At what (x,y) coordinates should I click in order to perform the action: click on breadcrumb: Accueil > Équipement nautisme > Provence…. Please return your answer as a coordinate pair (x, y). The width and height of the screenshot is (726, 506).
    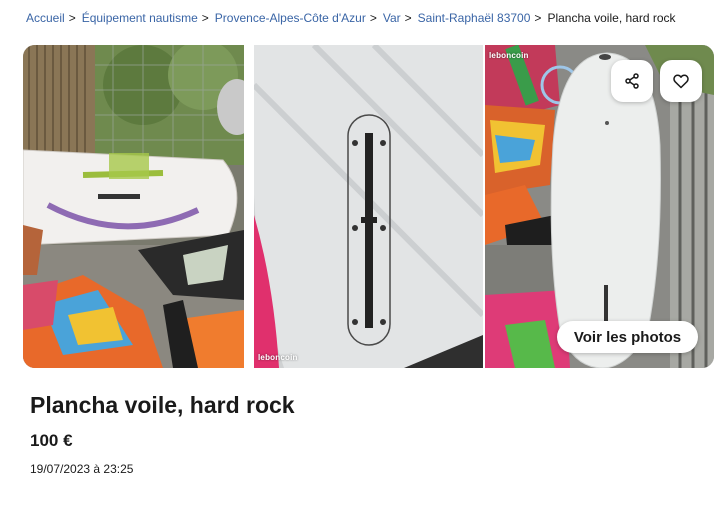
    Looking at the image, I should click on (351, 18).